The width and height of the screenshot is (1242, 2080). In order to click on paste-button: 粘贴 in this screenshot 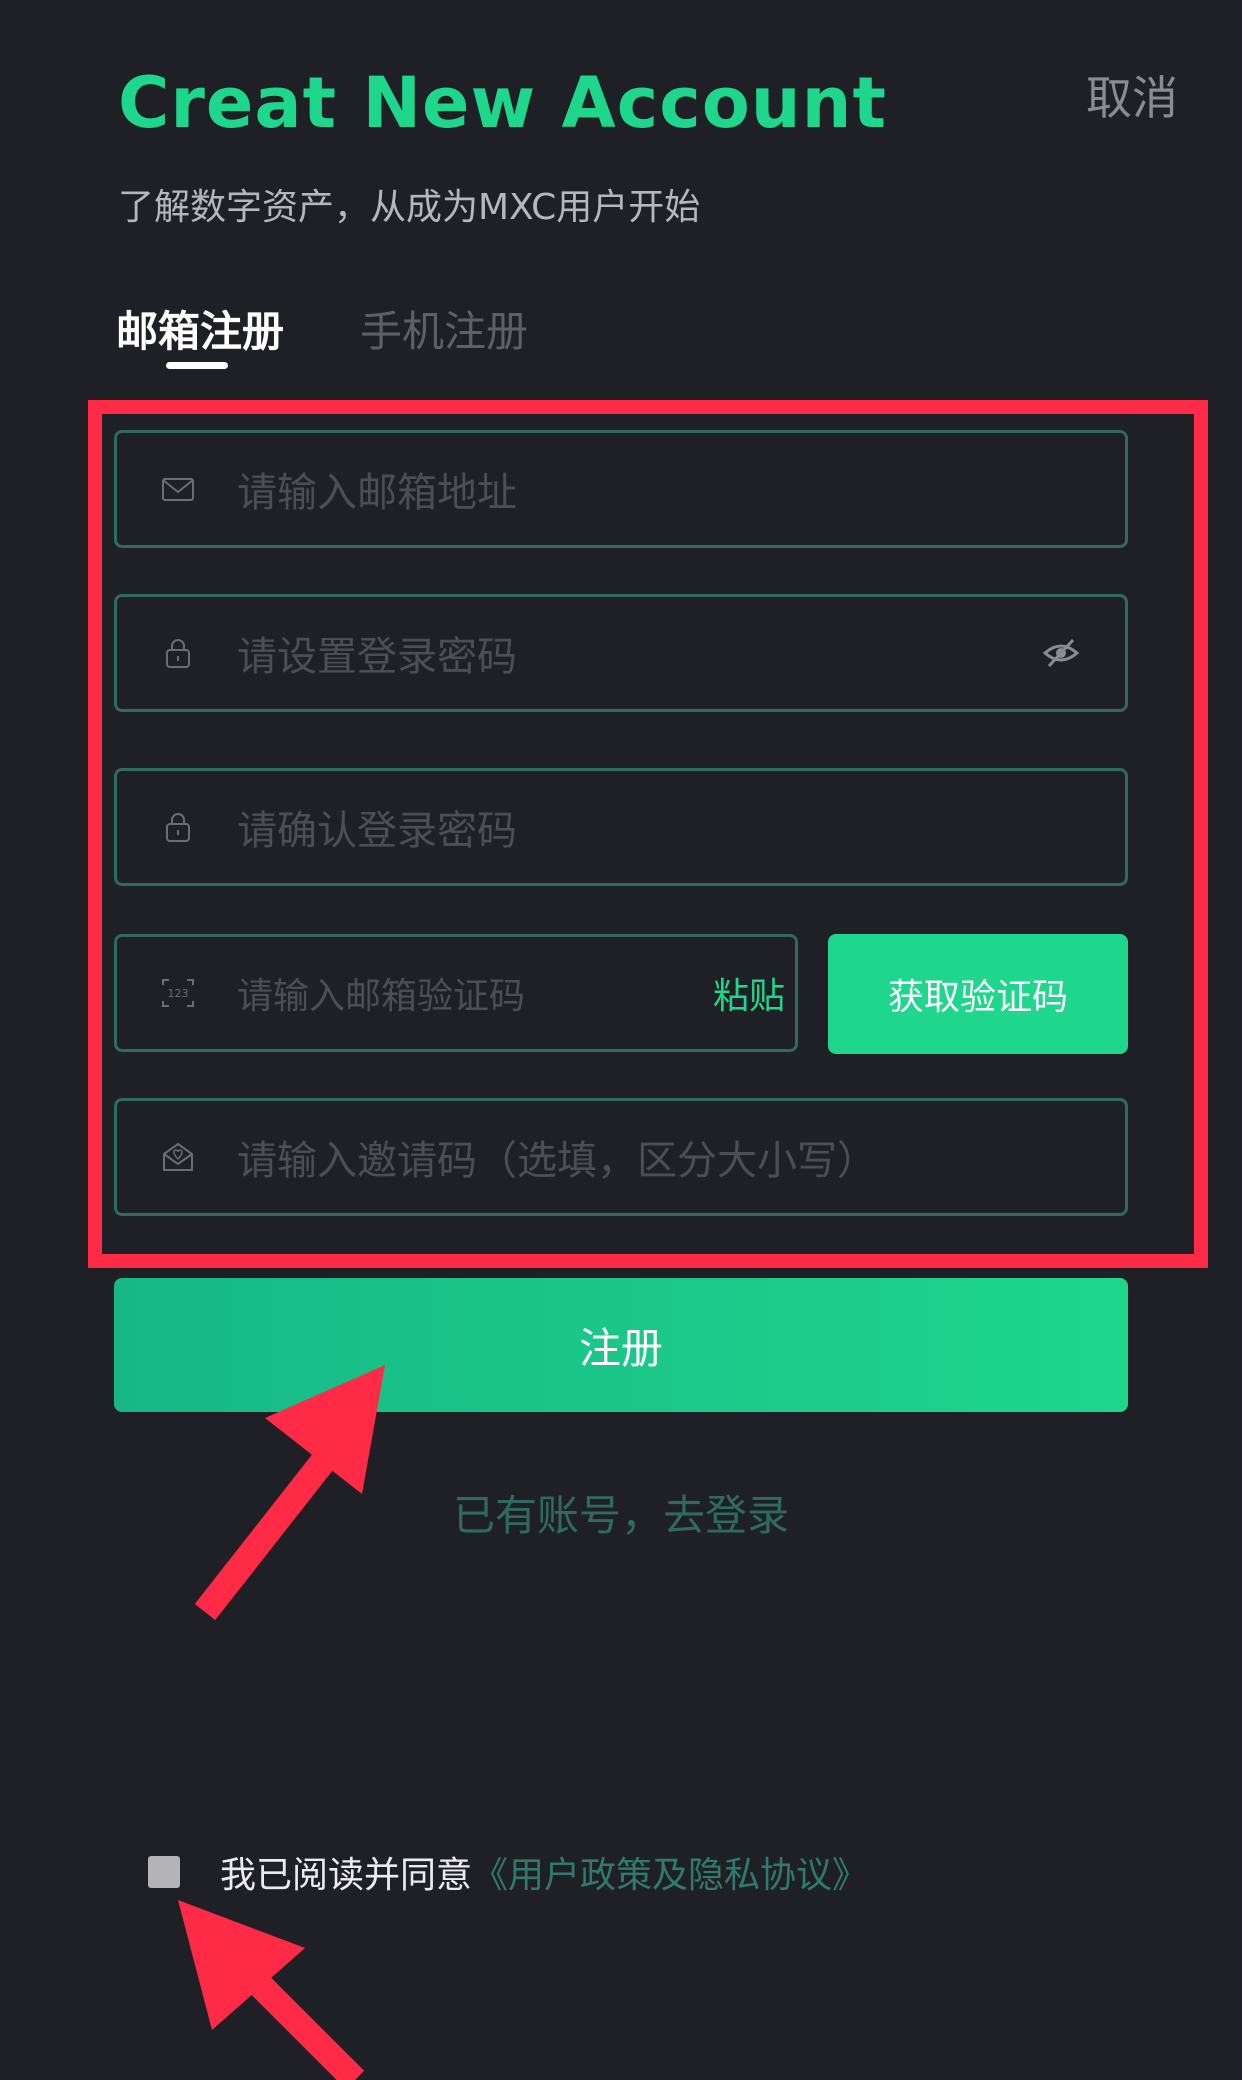, I will do `click(749, 993)`.